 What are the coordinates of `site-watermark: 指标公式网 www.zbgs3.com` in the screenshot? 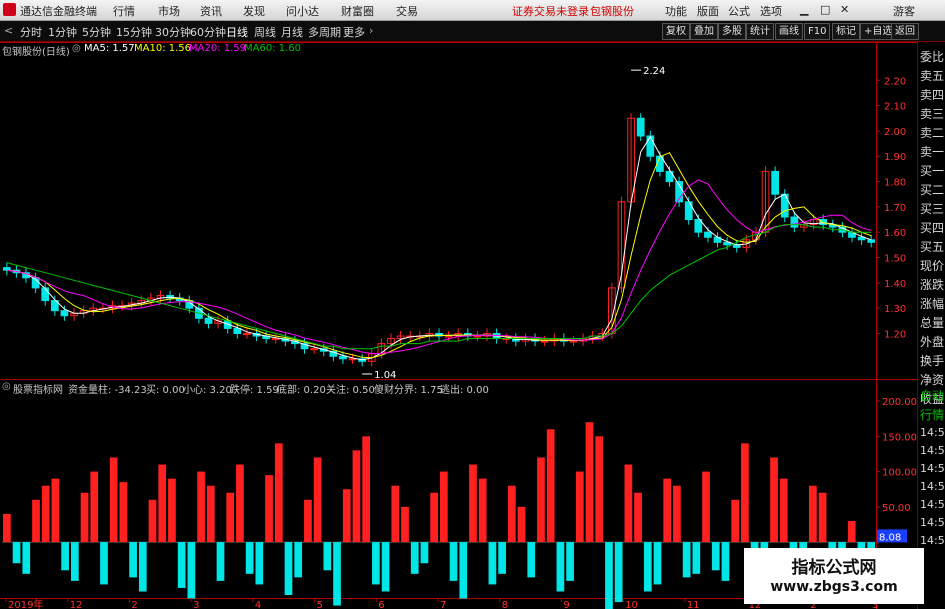 It's located at (834, 576).